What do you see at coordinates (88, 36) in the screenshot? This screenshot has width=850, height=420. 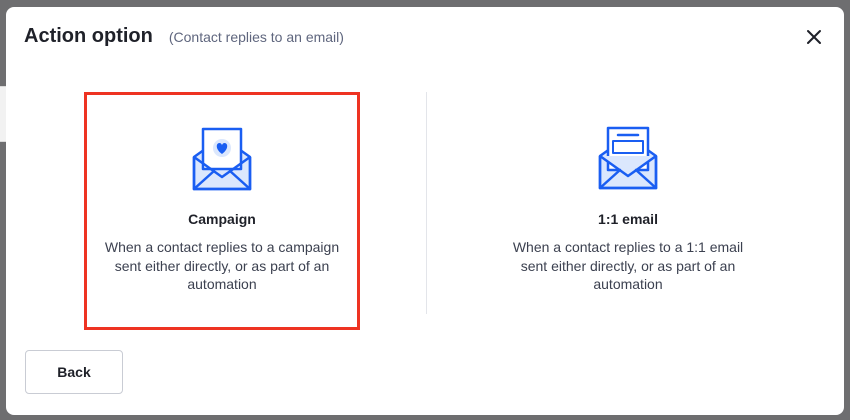 I see `modal-title: Action option` at bounding box center [88, 36].